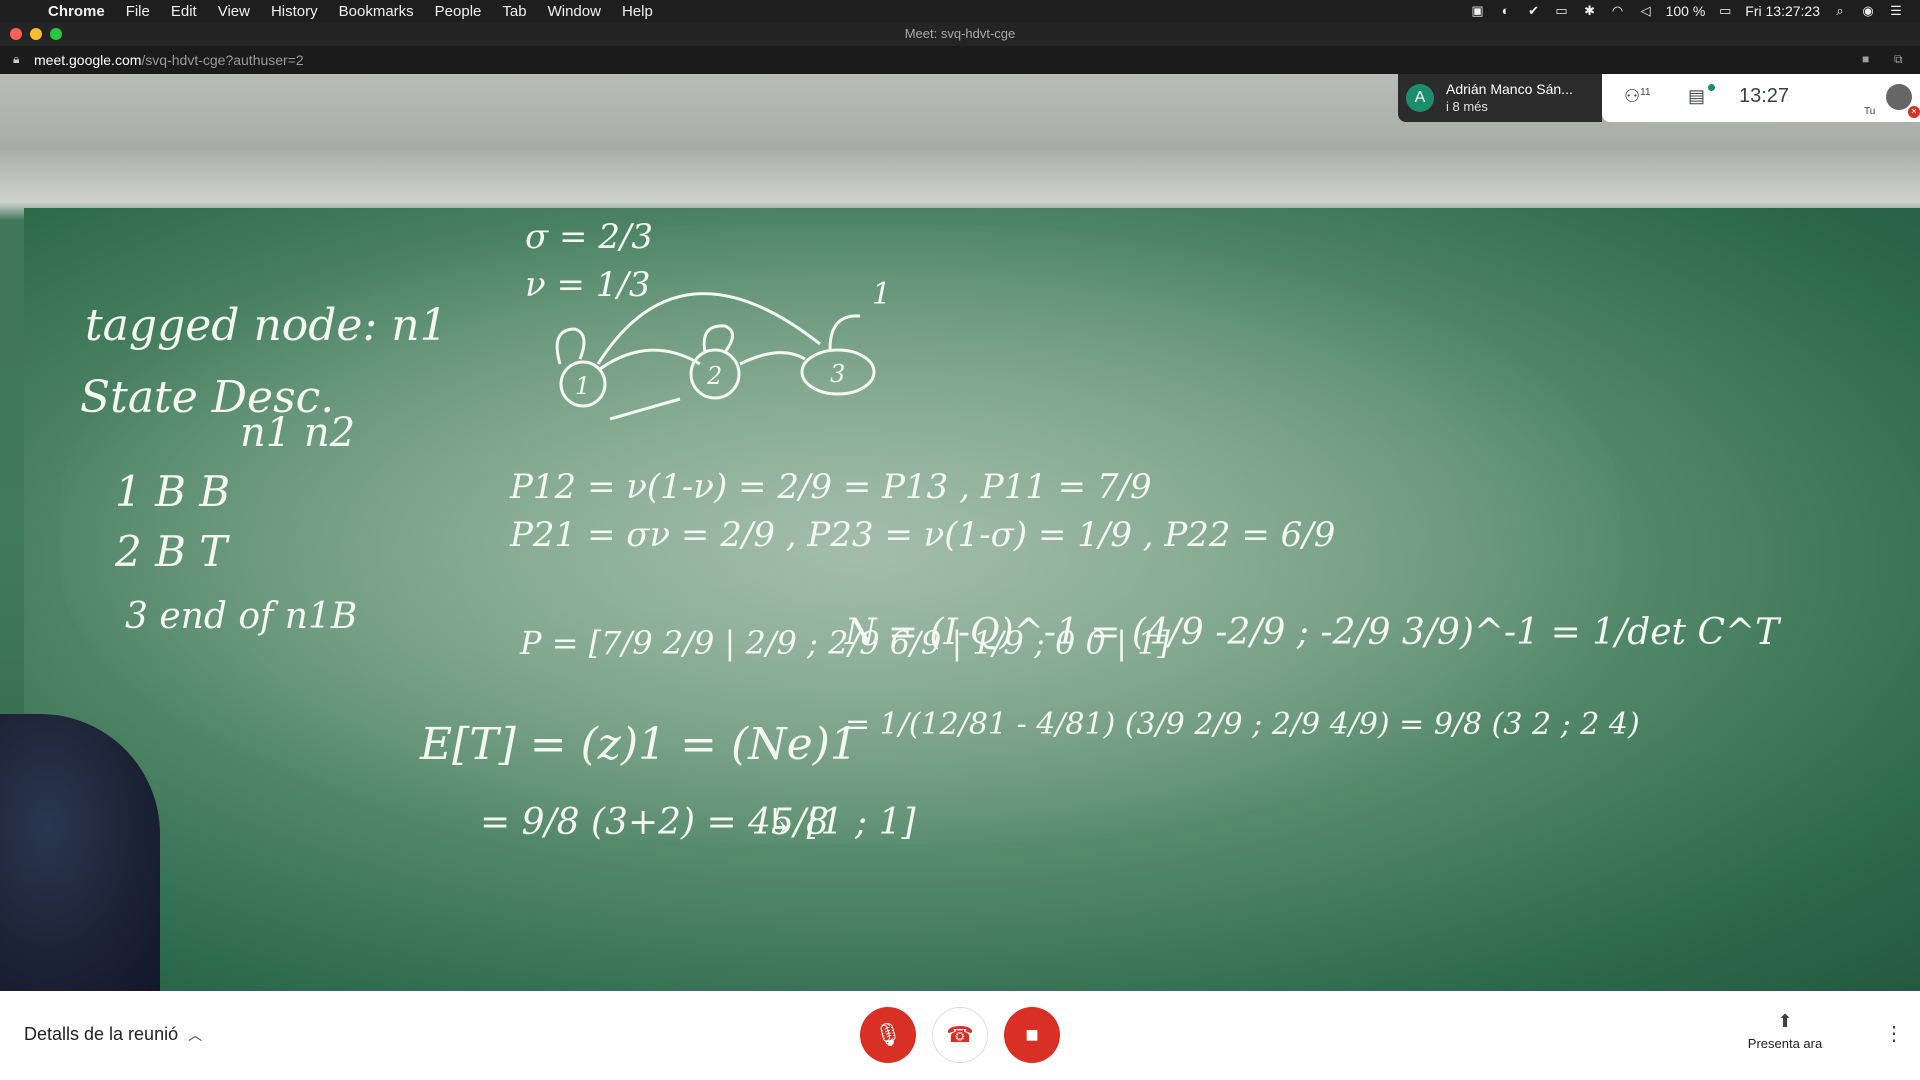 This screenshot has width=1920, height=1080. What do you see at coordinates (881, 294) in the screenshot?
I see `self-loop-3-label: 1` at bounding box center [881, 294].